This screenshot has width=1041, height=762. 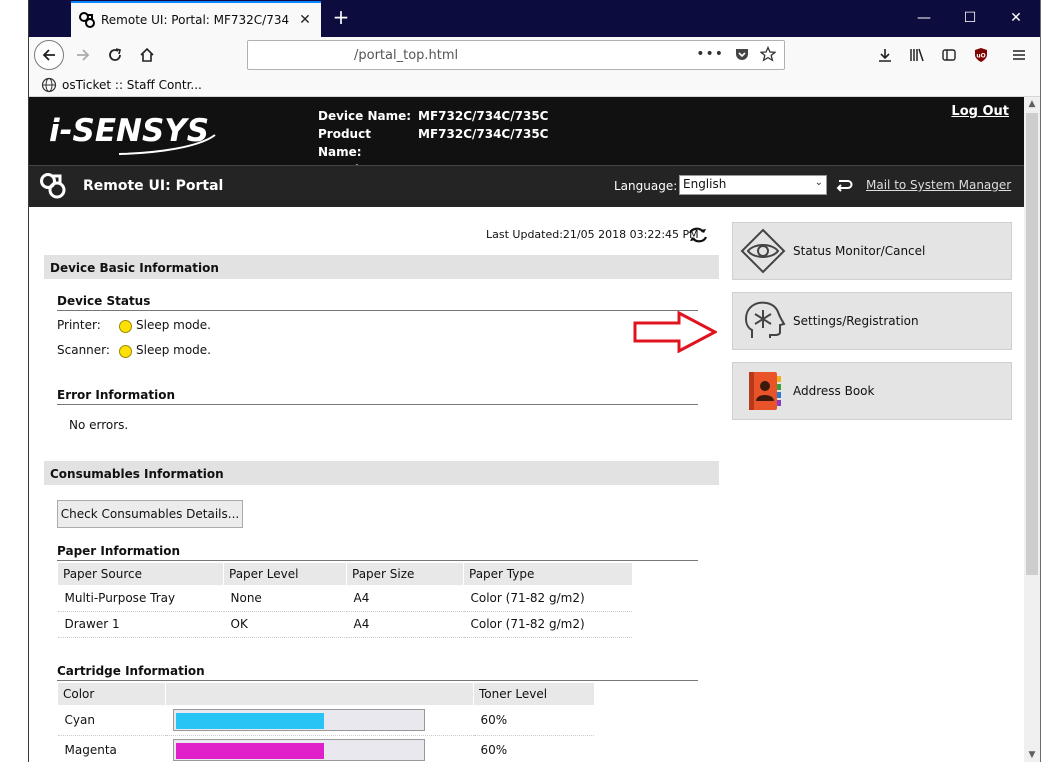 I want to click on table-row: Cyan 60%, so click(x=325, y=720).